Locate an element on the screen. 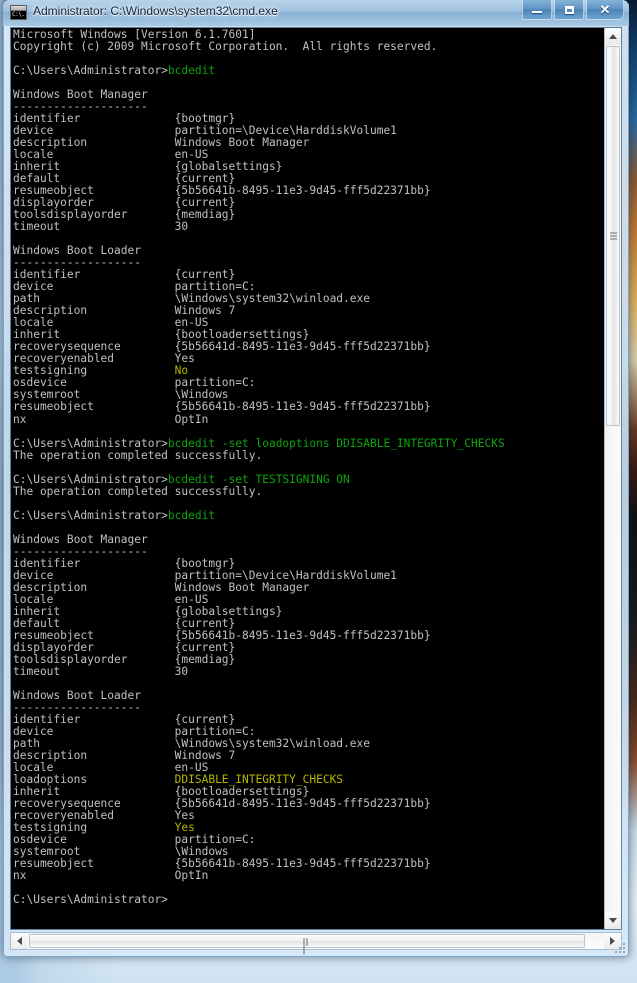 The height and width of the screenshot is (983, 637). minimize-button is located at coordinates (537, 10).